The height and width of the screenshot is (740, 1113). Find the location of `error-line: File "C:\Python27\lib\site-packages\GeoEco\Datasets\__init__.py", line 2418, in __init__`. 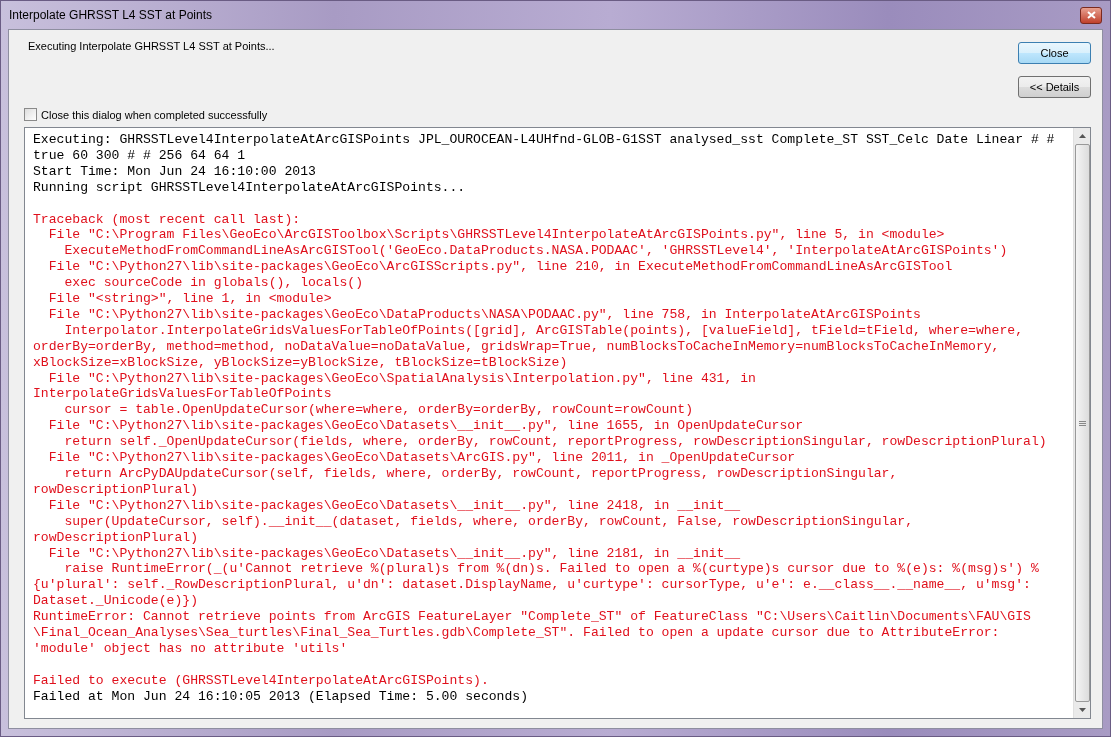

error-line: File "C:\Python27\lib\site-packages\GeoEco\Datasets\__init__.py", line 2418, in __init__ is located at coordinates (394, 505).